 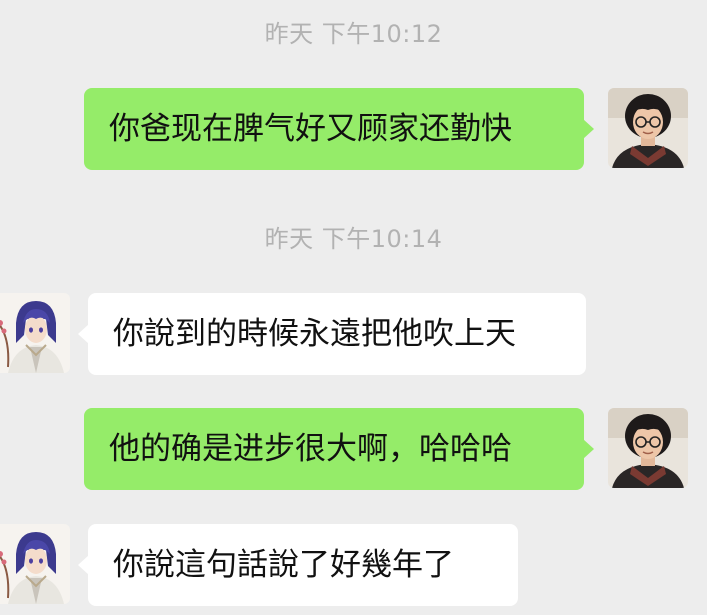 I want to click on message-bubble-incoming: 你說這句話說了好幾年了, so click(x=298, y=565).